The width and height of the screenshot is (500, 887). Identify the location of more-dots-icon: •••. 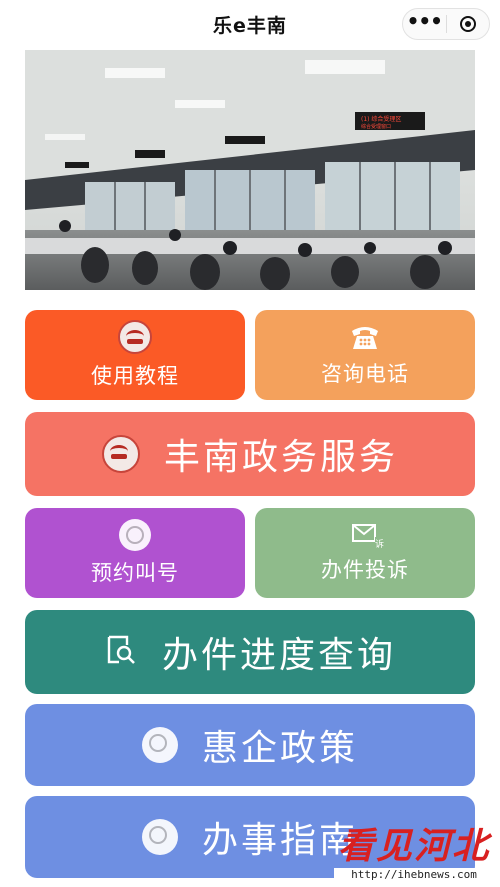
(424, 21).